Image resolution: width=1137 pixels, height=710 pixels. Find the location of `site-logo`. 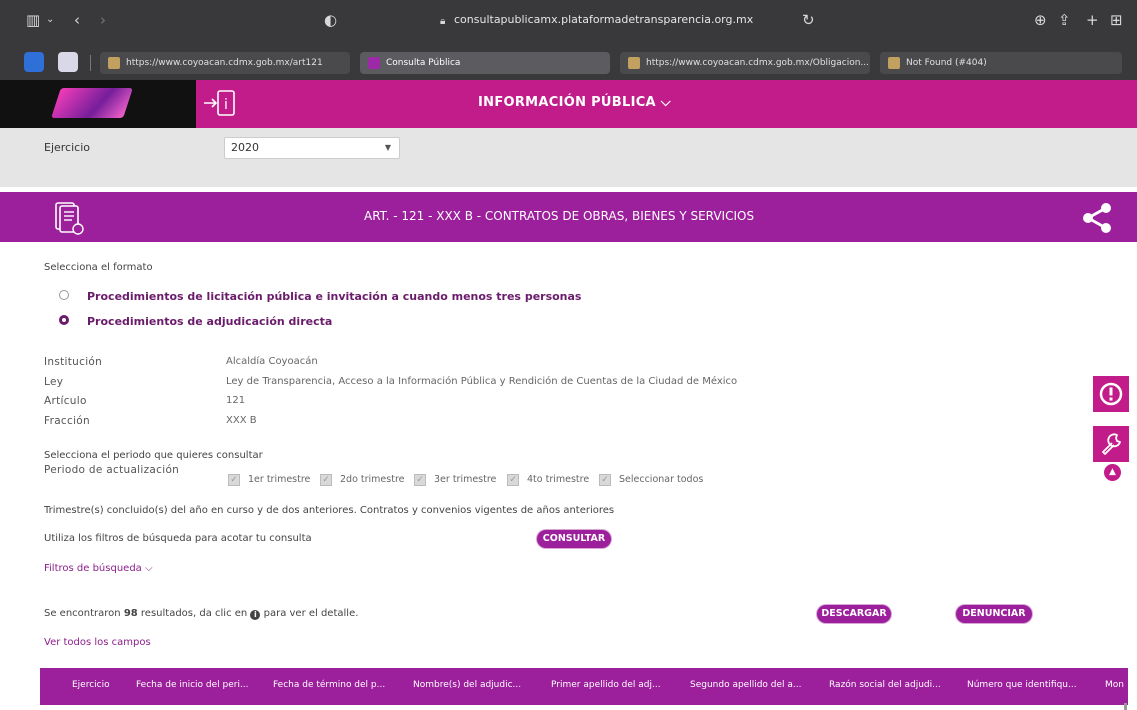

site-logo is located at coordinates (98, 104).